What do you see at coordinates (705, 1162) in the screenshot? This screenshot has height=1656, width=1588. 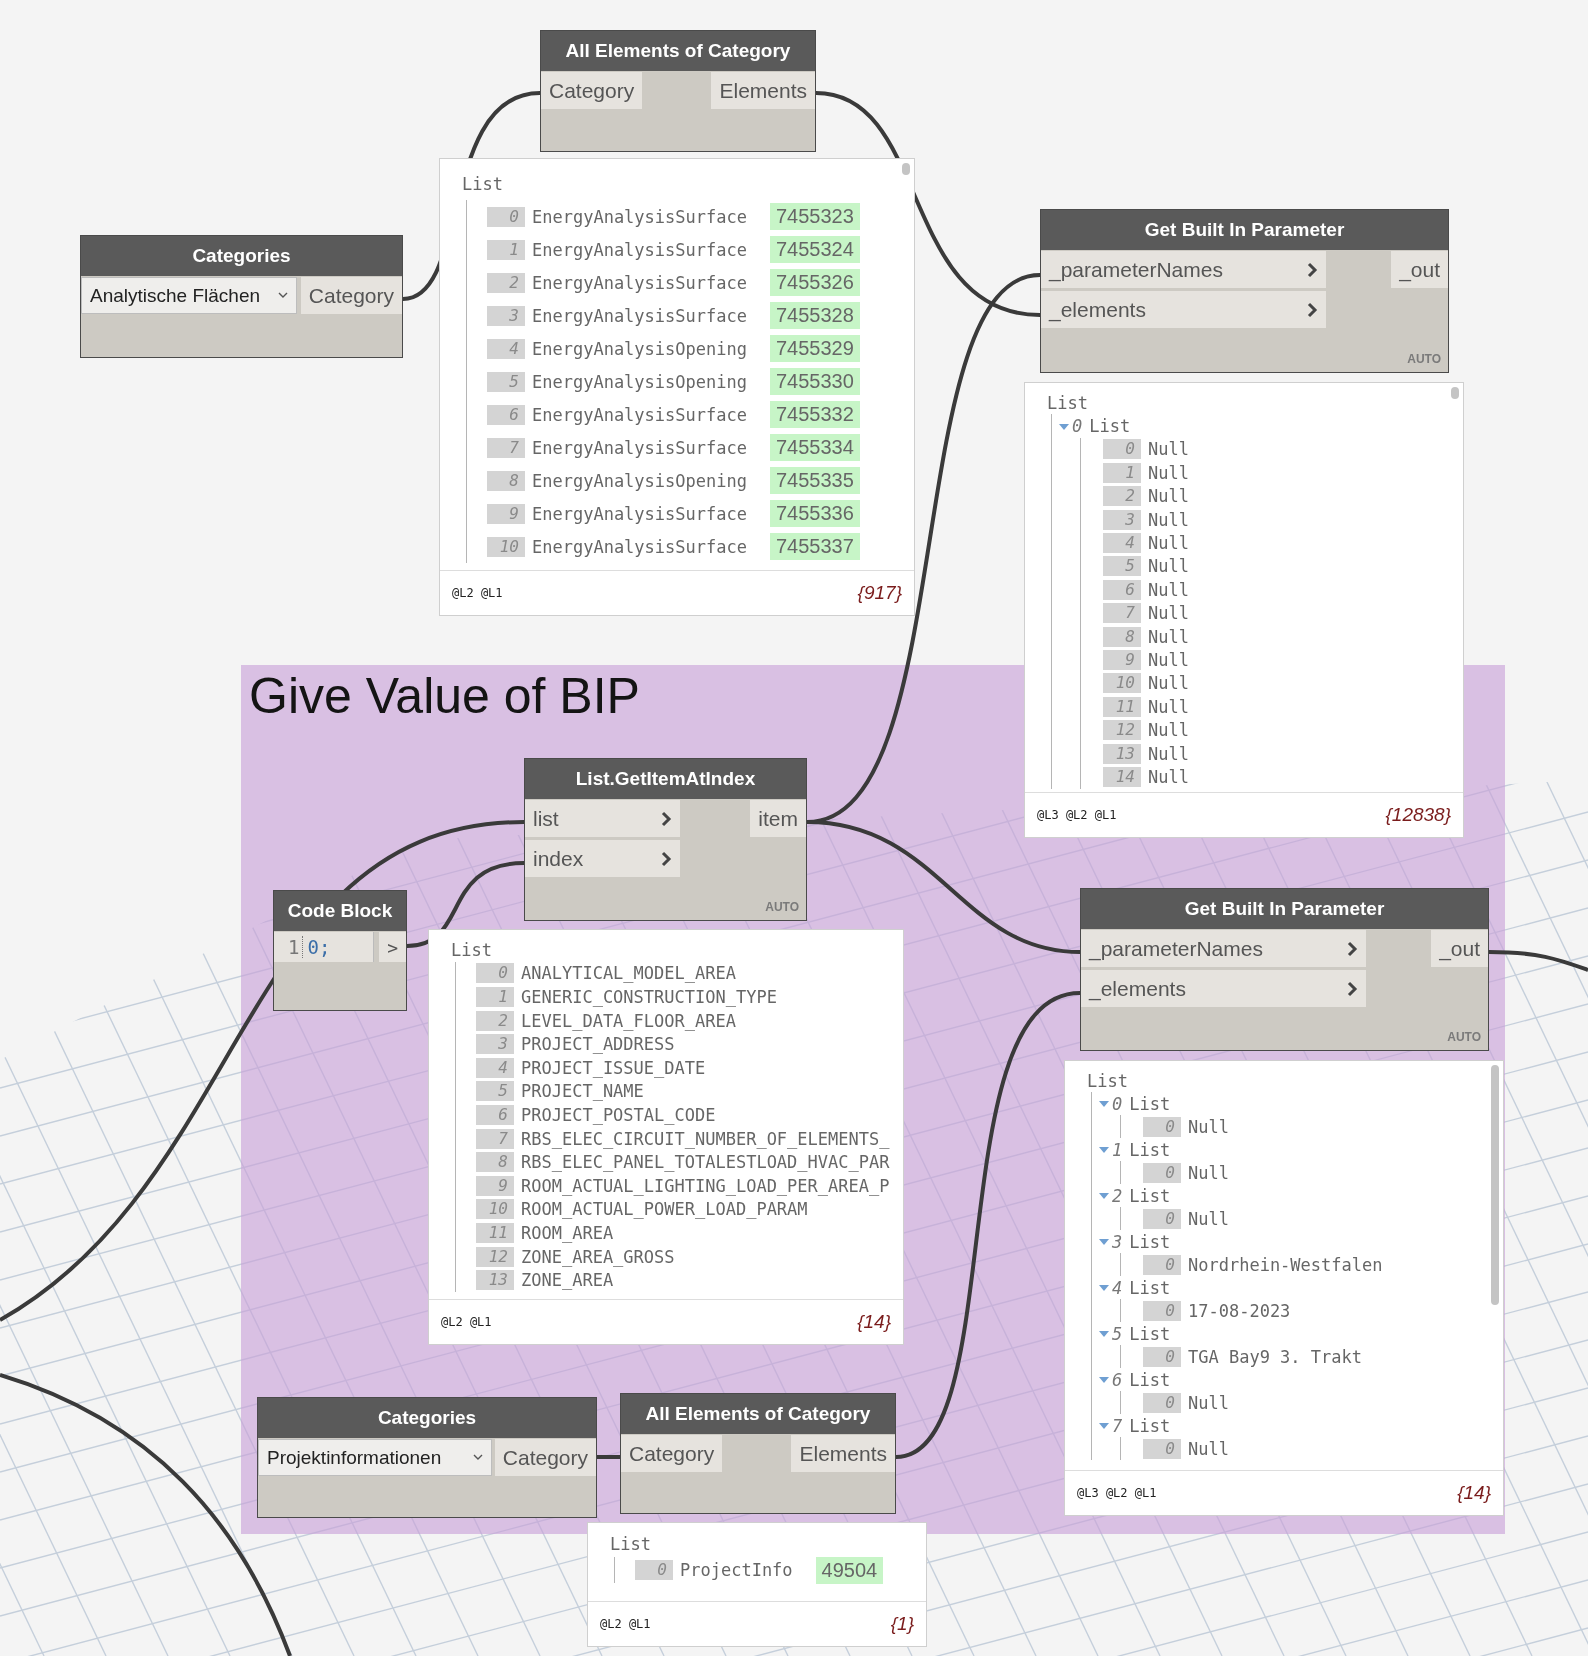 I see `list-item-text: RBS_ELEC_PANEL_TOTALESTLOAD_HVAC_PAR` at bounding box center [705, 1162].